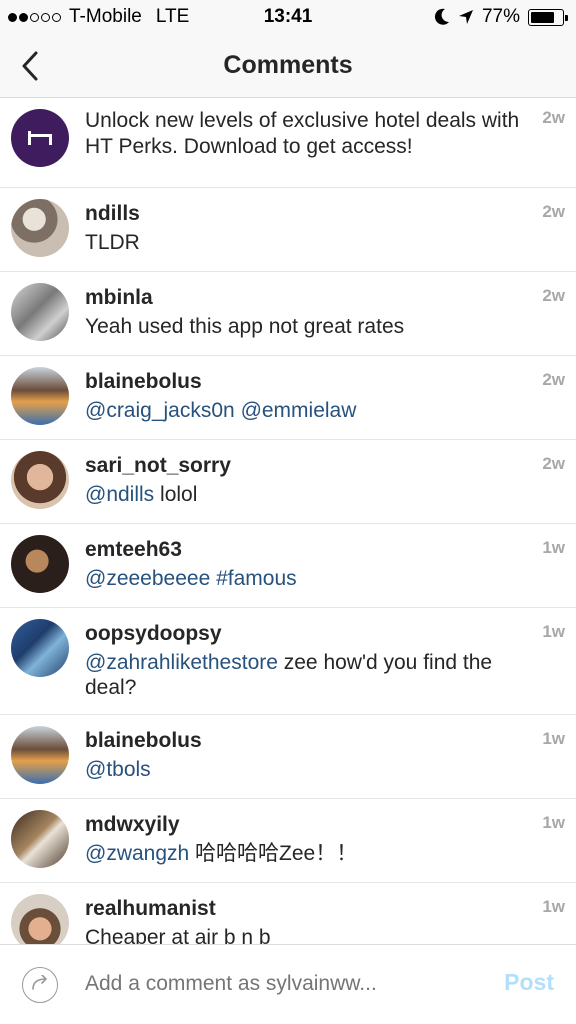  I want to click on comment-text: @craig_jacks0n @emmielaw, so click(305, 410).